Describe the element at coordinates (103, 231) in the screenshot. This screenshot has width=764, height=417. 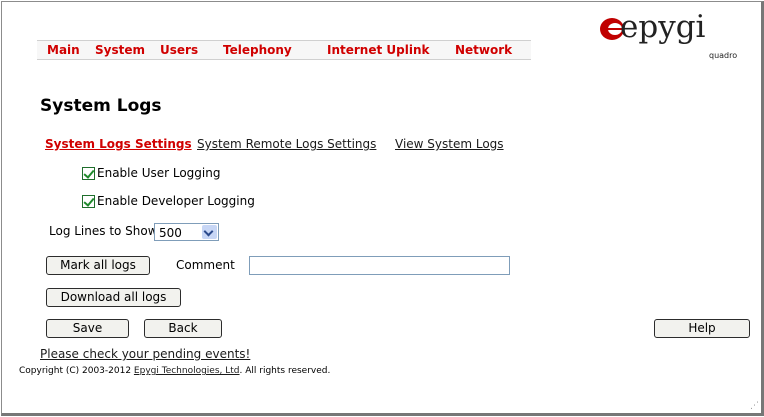
I see `log-lines-label: Log Lines to Show` at that location.